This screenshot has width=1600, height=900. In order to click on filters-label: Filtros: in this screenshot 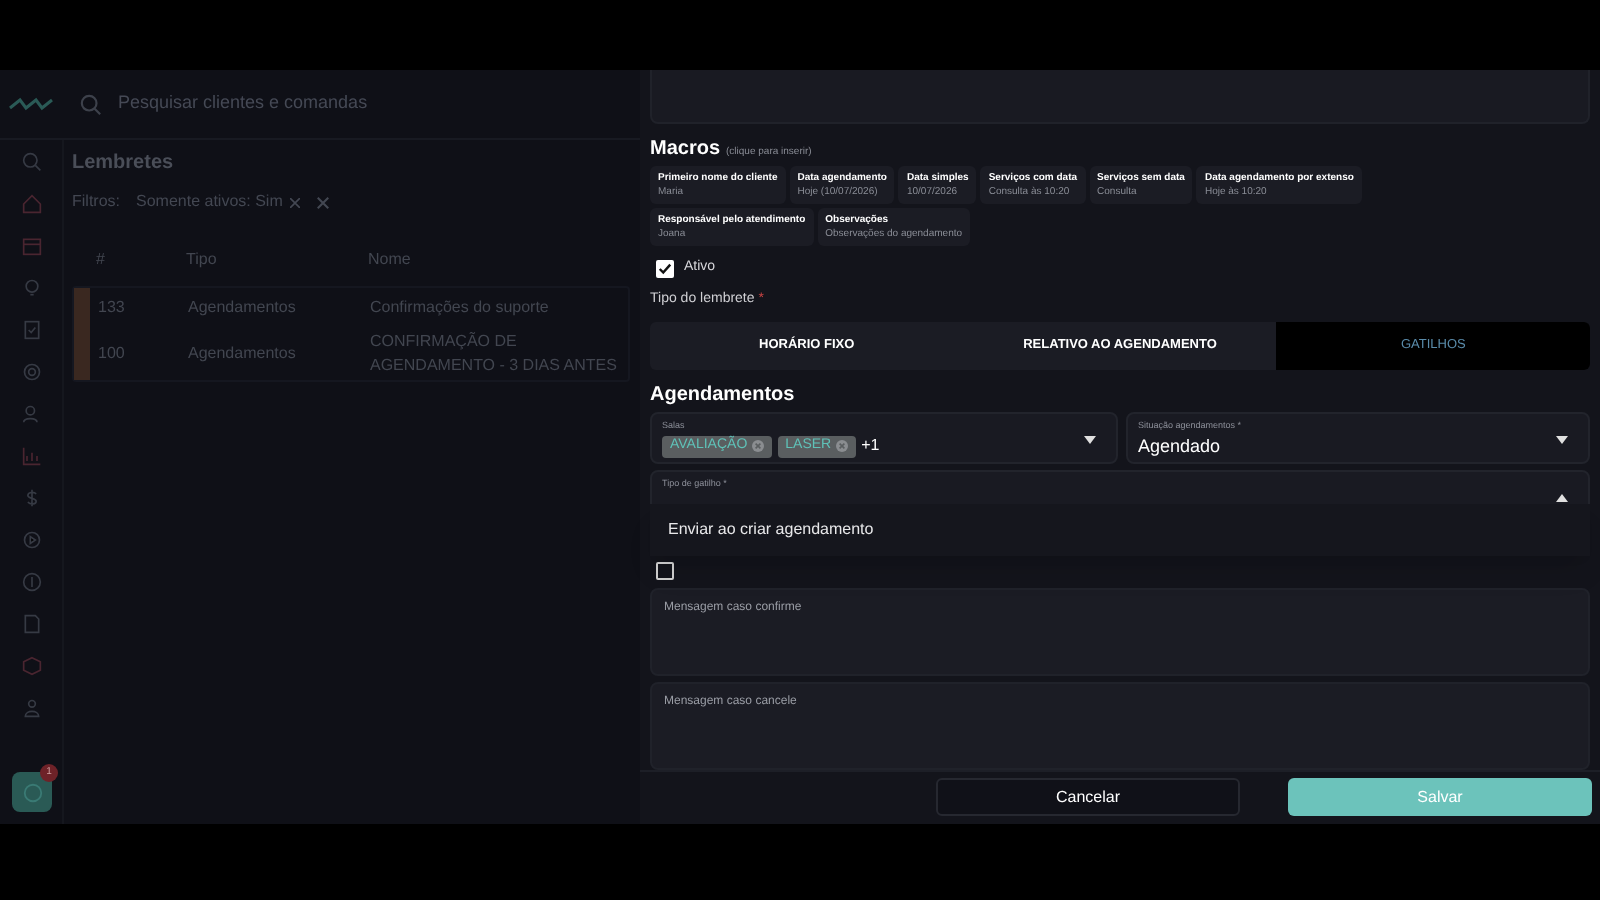, I will do `click(96, 202)`.